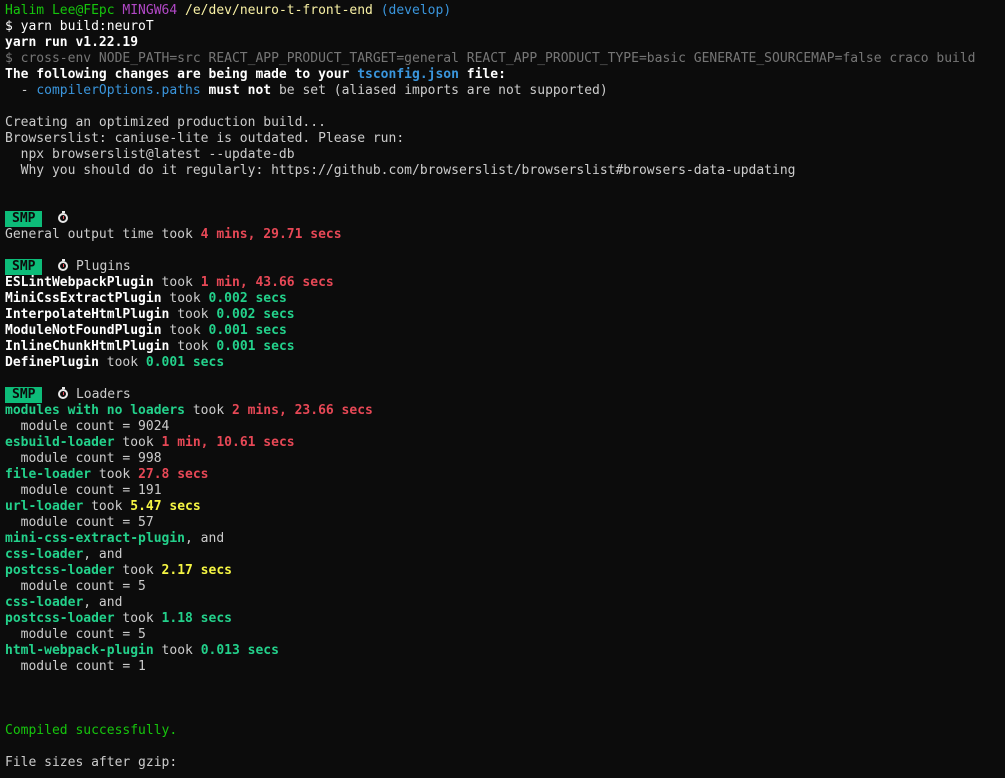  I want to click on plugin-time: 1 min, 43.66 secs, so click(267, 282).